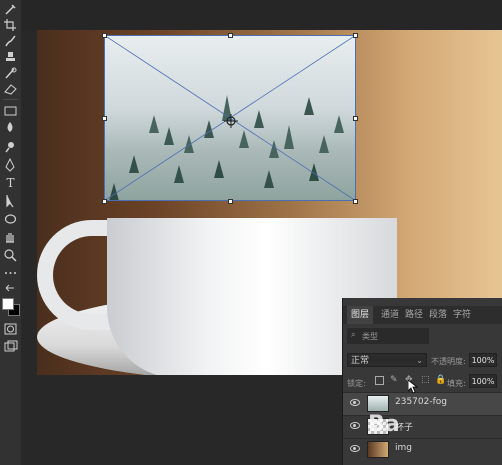  Describe the element at coordinates (360, 315) in the screenshot. I see `tab-layers: 图层` at that location.